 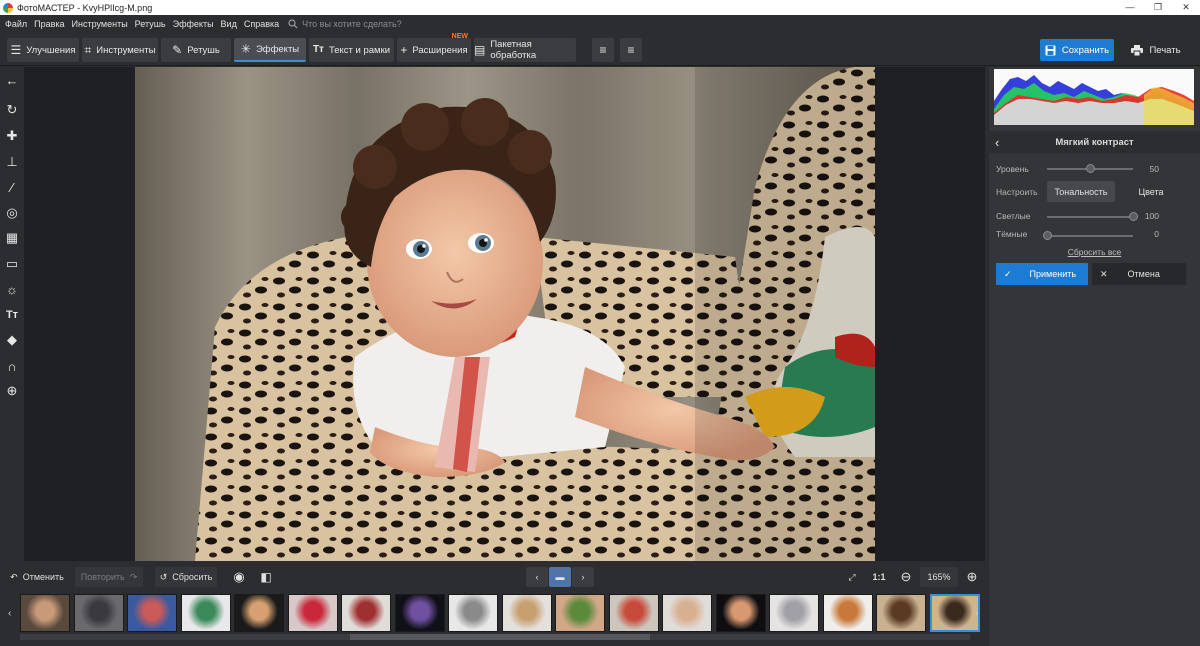 I want to click on prev-image-button: ‹, so click(x=537, y=577).